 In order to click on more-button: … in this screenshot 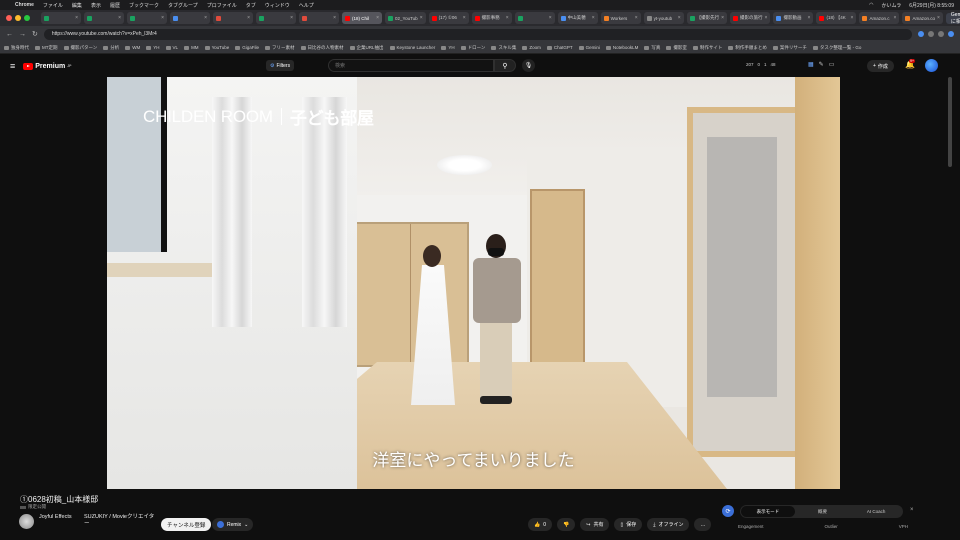, I will do `click(703, 524)`.